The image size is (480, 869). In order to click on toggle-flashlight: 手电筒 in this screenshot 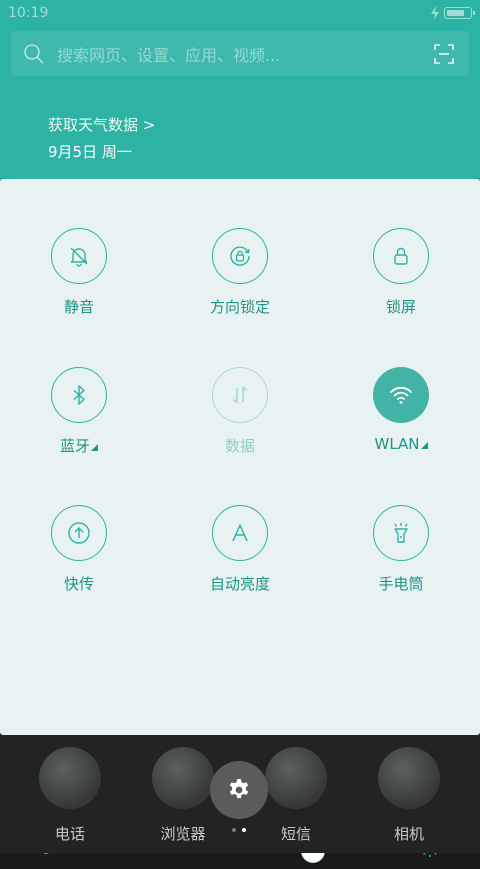, I will do `click(401, 549)`.